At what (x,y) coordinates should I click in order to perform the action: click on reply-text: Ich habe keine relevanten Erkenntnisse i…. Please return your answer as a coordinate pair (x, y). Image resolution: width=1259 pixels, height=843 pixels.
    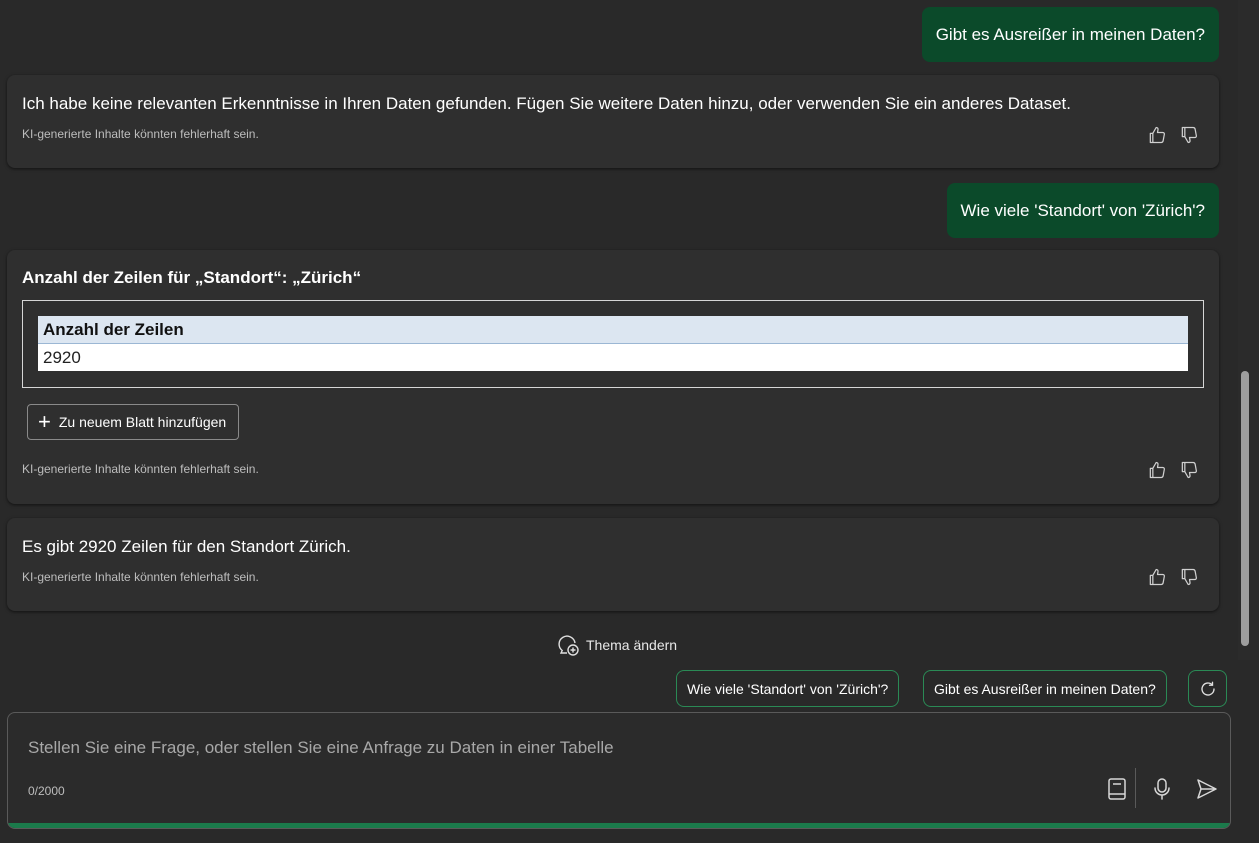
    Looking at the image, I should click on (547, 103).